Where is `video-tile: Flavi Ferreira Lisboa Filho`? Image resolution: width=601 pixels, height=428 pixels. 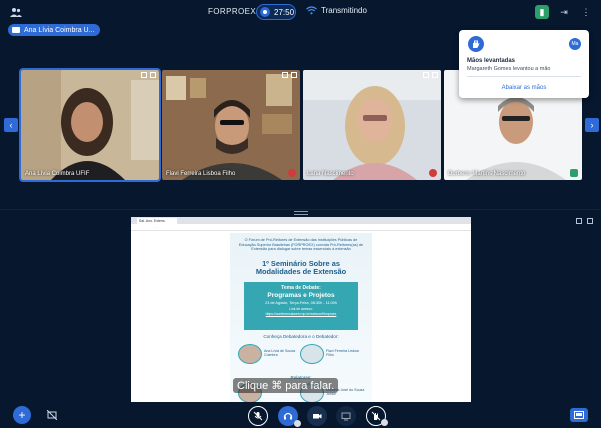
video-tile: Flavi Ferreira Lisboa Filho is located at coordinates (231, 125).